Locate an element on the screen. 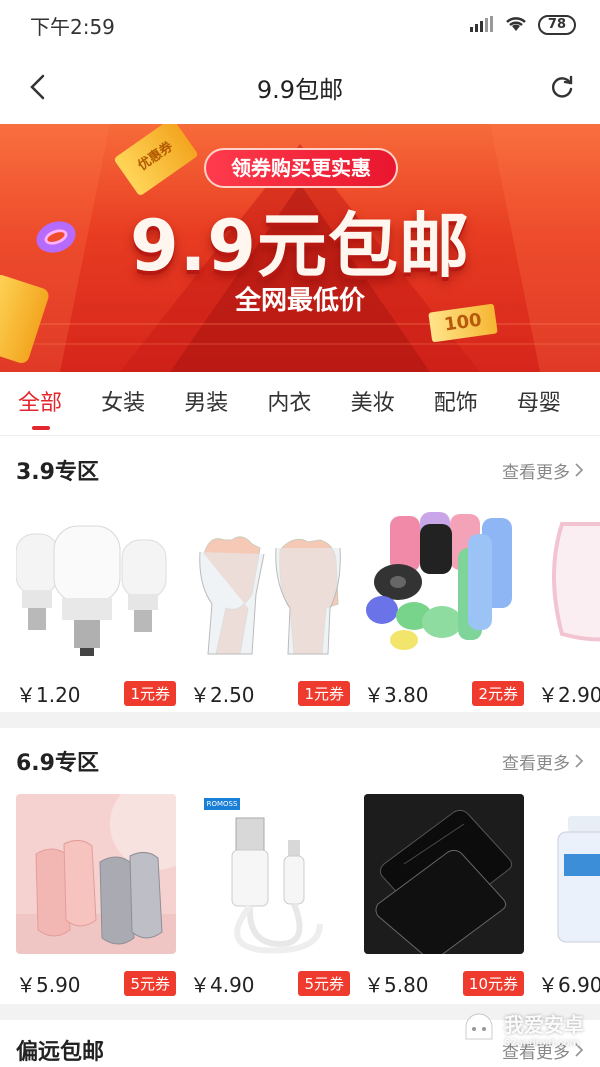  product-price: ￥5.80 is located at coordinates (396, 984).